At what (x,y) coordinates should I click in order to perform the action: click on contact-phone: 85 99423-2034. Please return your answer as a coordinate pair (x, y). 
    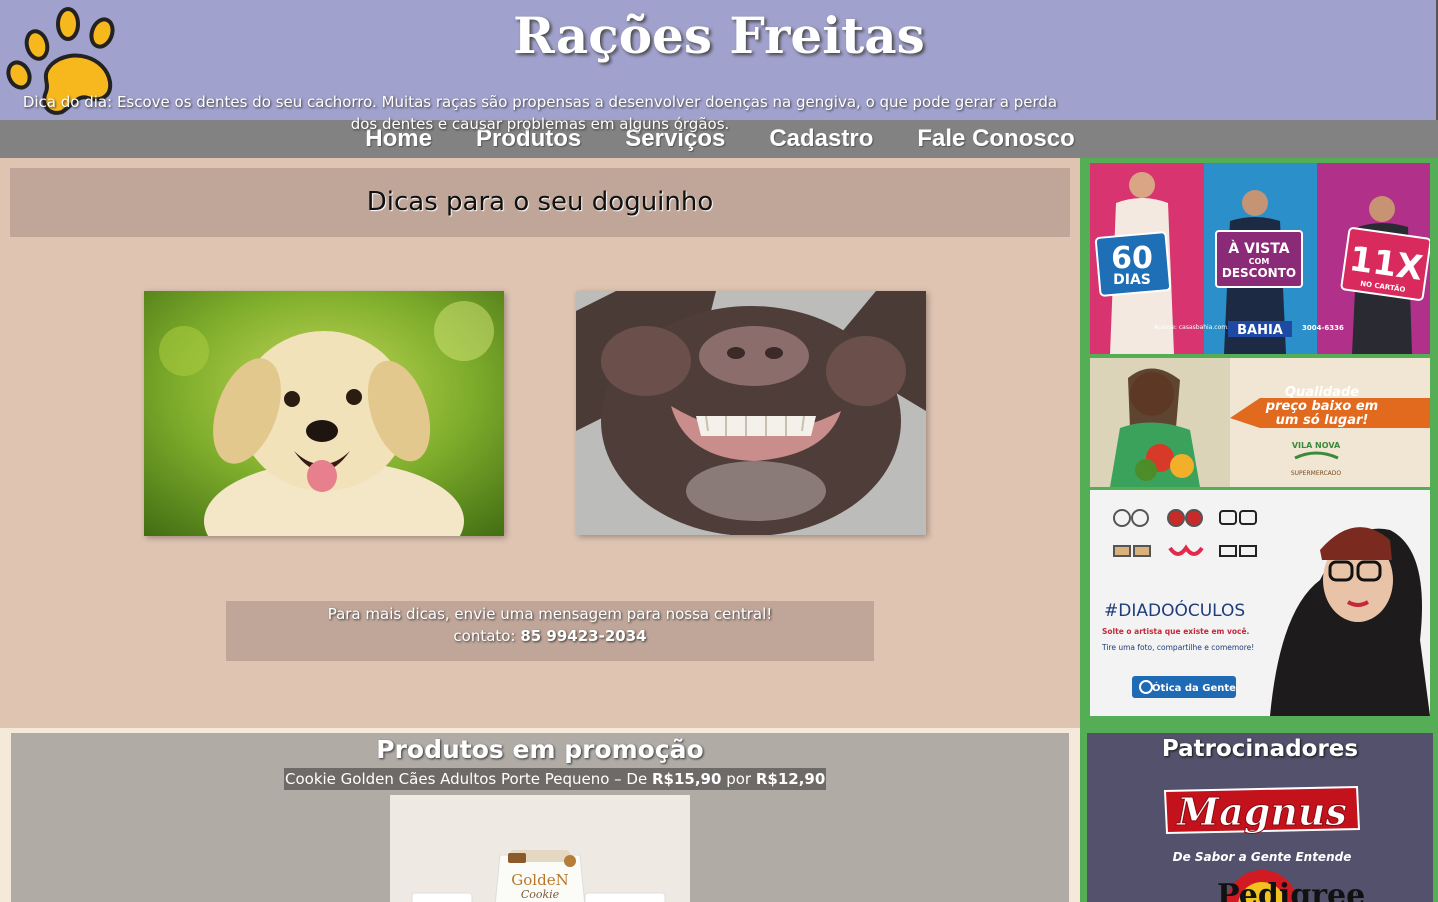
    Looking at the image, I should click on (583, 636).